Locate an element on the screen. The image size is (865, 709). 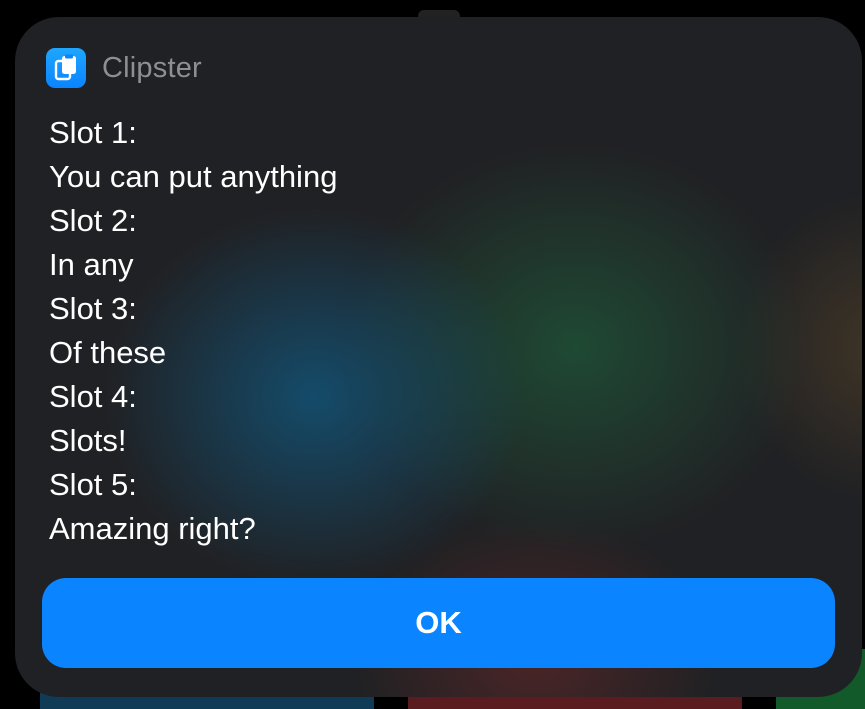
message-line: Slot 5: is located at coordinates (93, 484).